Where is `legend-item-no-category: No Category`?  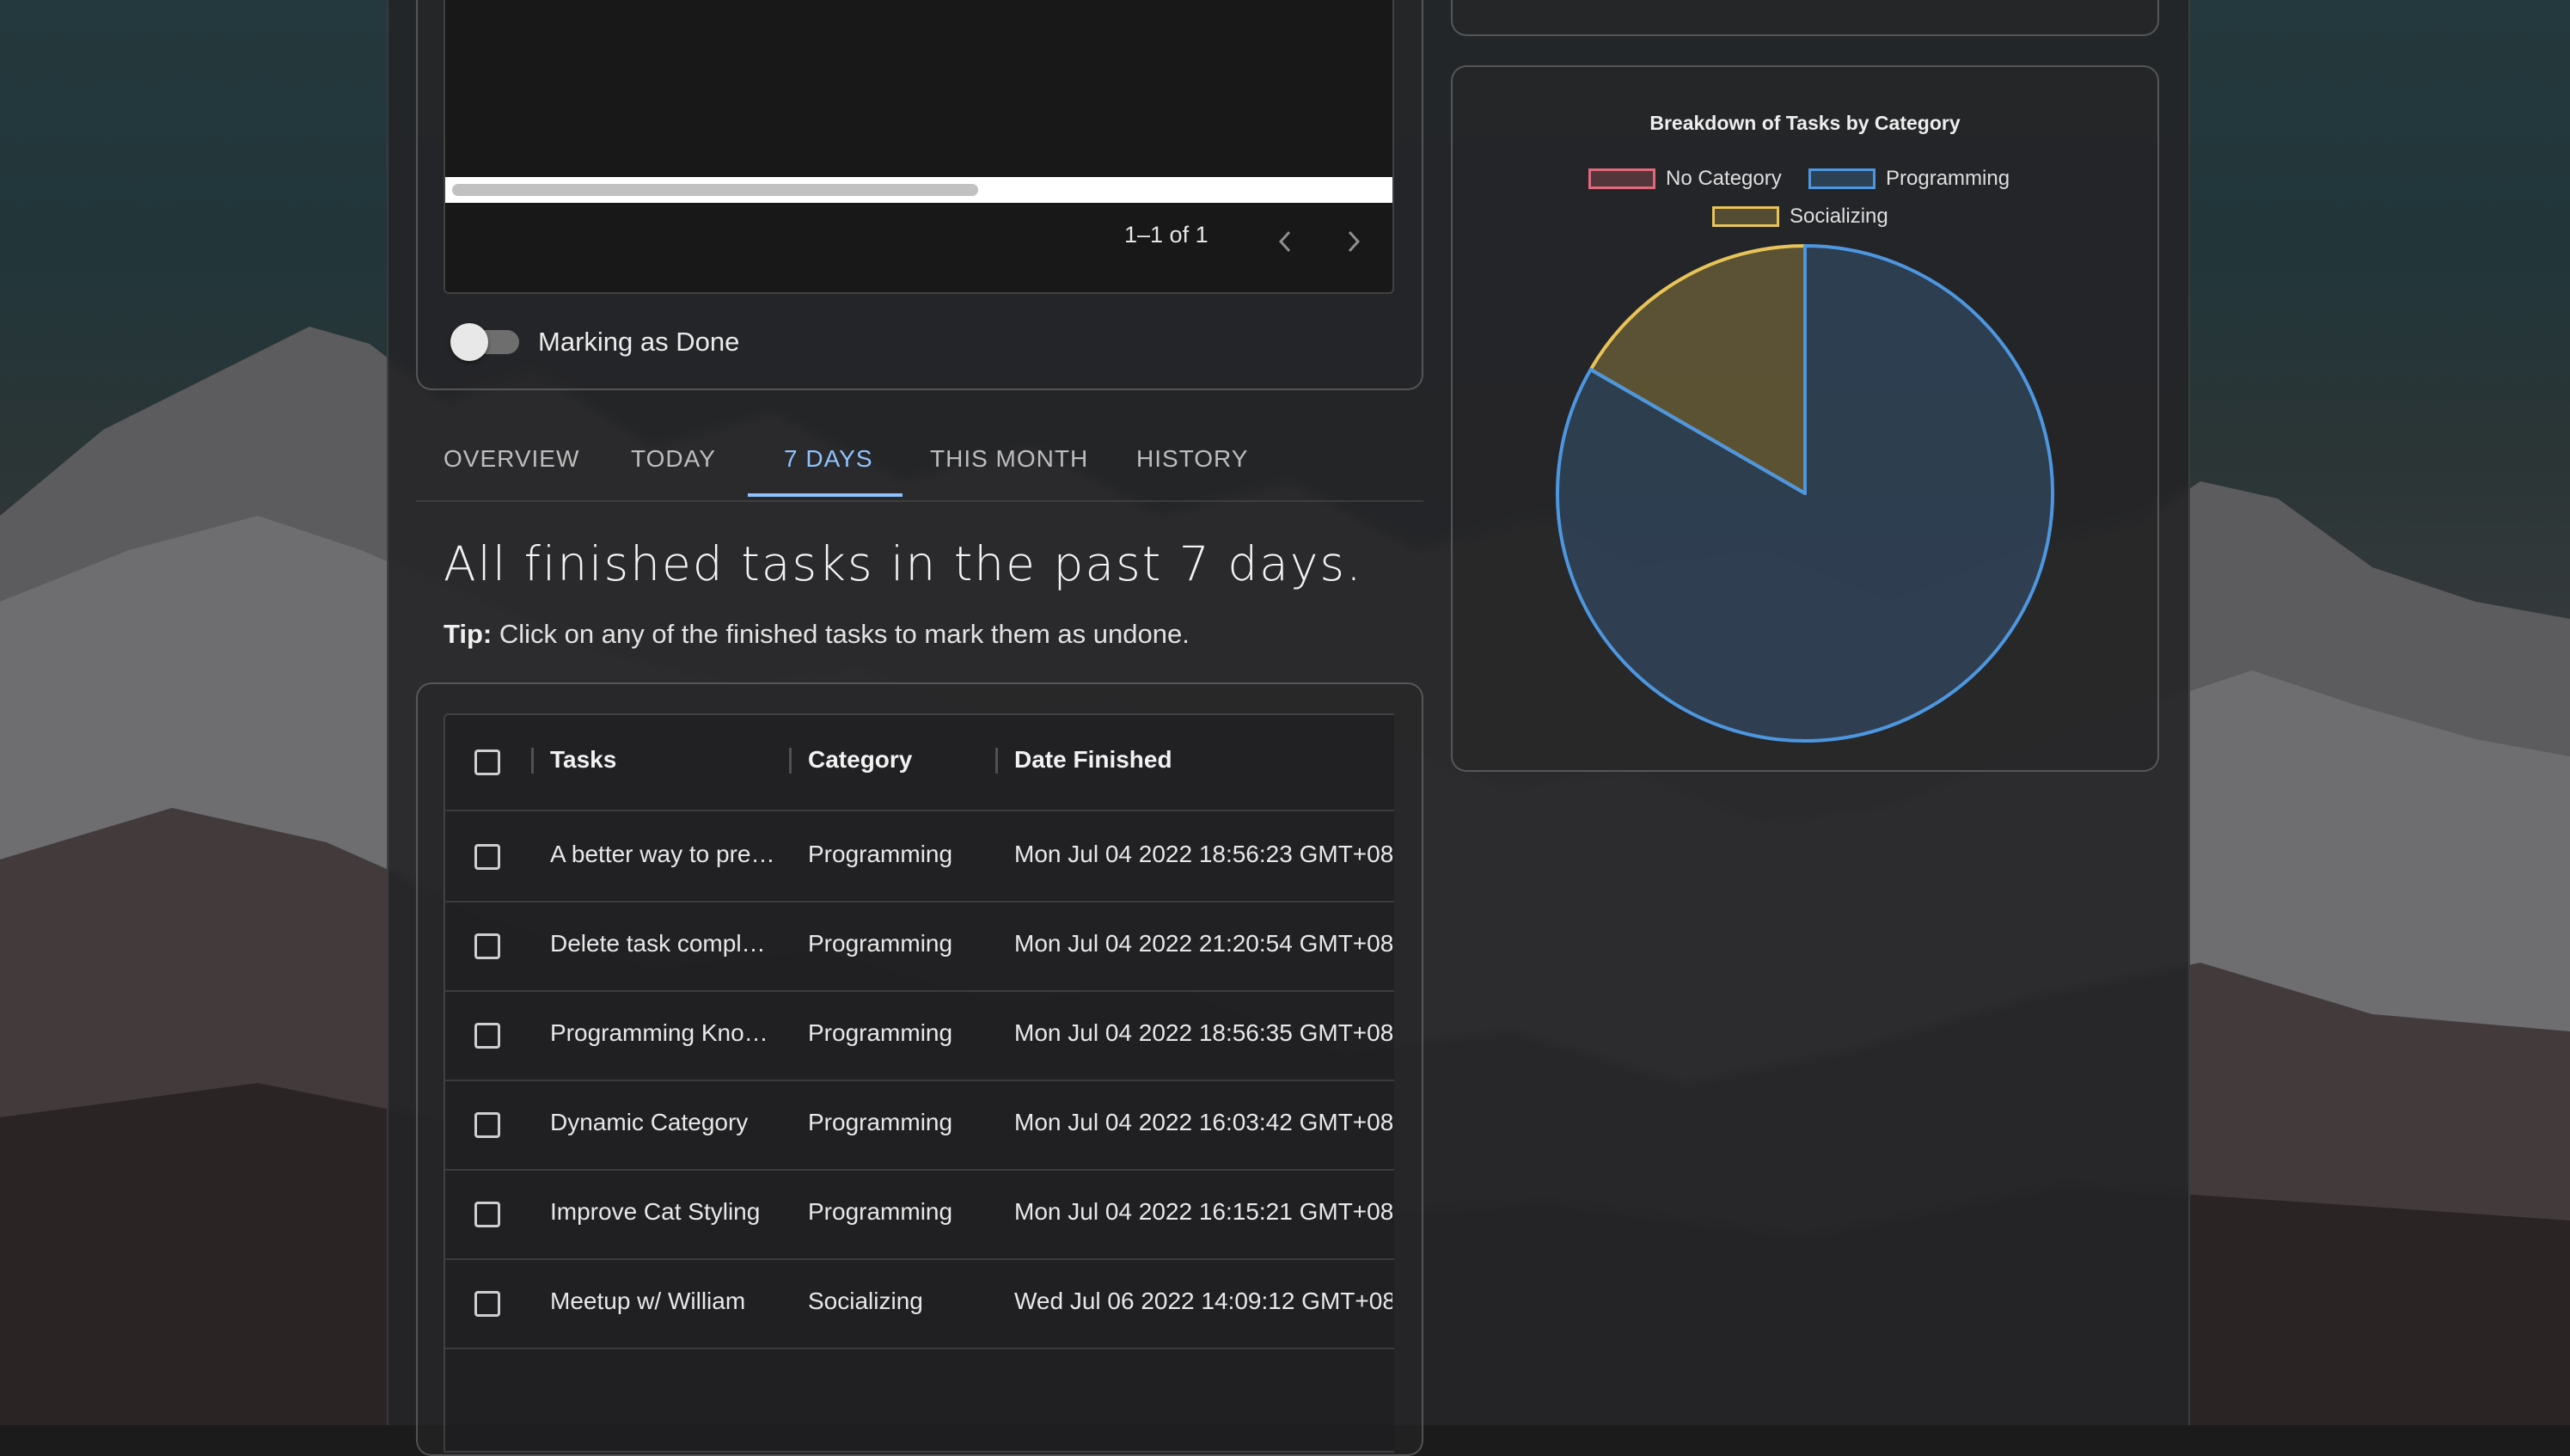 legend-item-no-category: No Category is located at coordinates (1685, 179).